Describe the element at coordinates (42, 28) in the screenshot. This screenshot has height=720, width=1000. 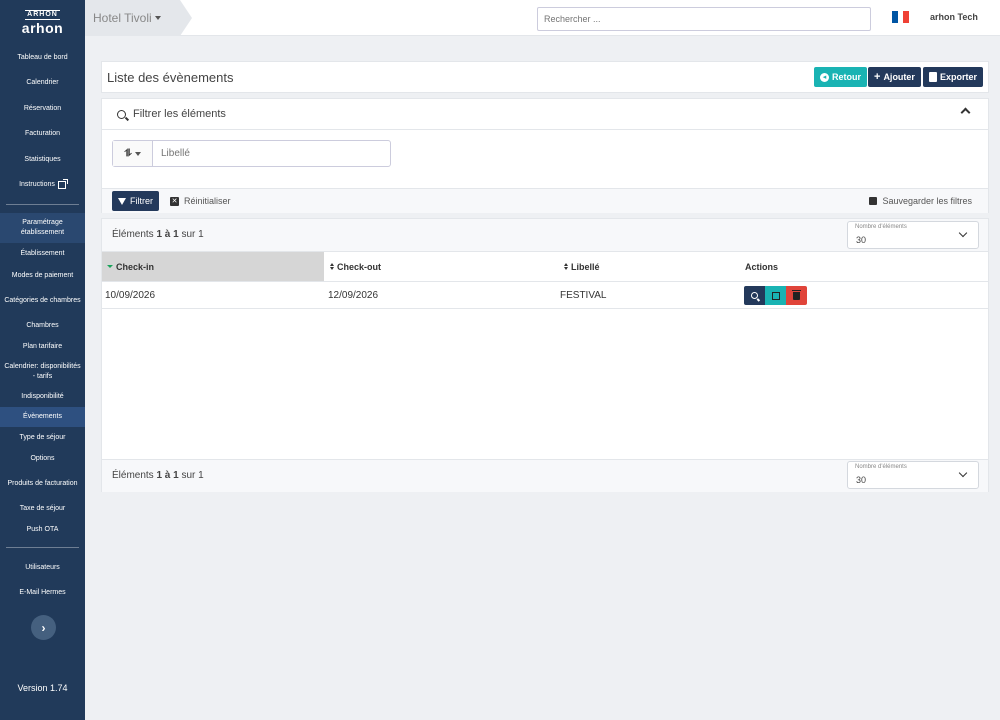
I see `logo-main-text: arhon` at that location.